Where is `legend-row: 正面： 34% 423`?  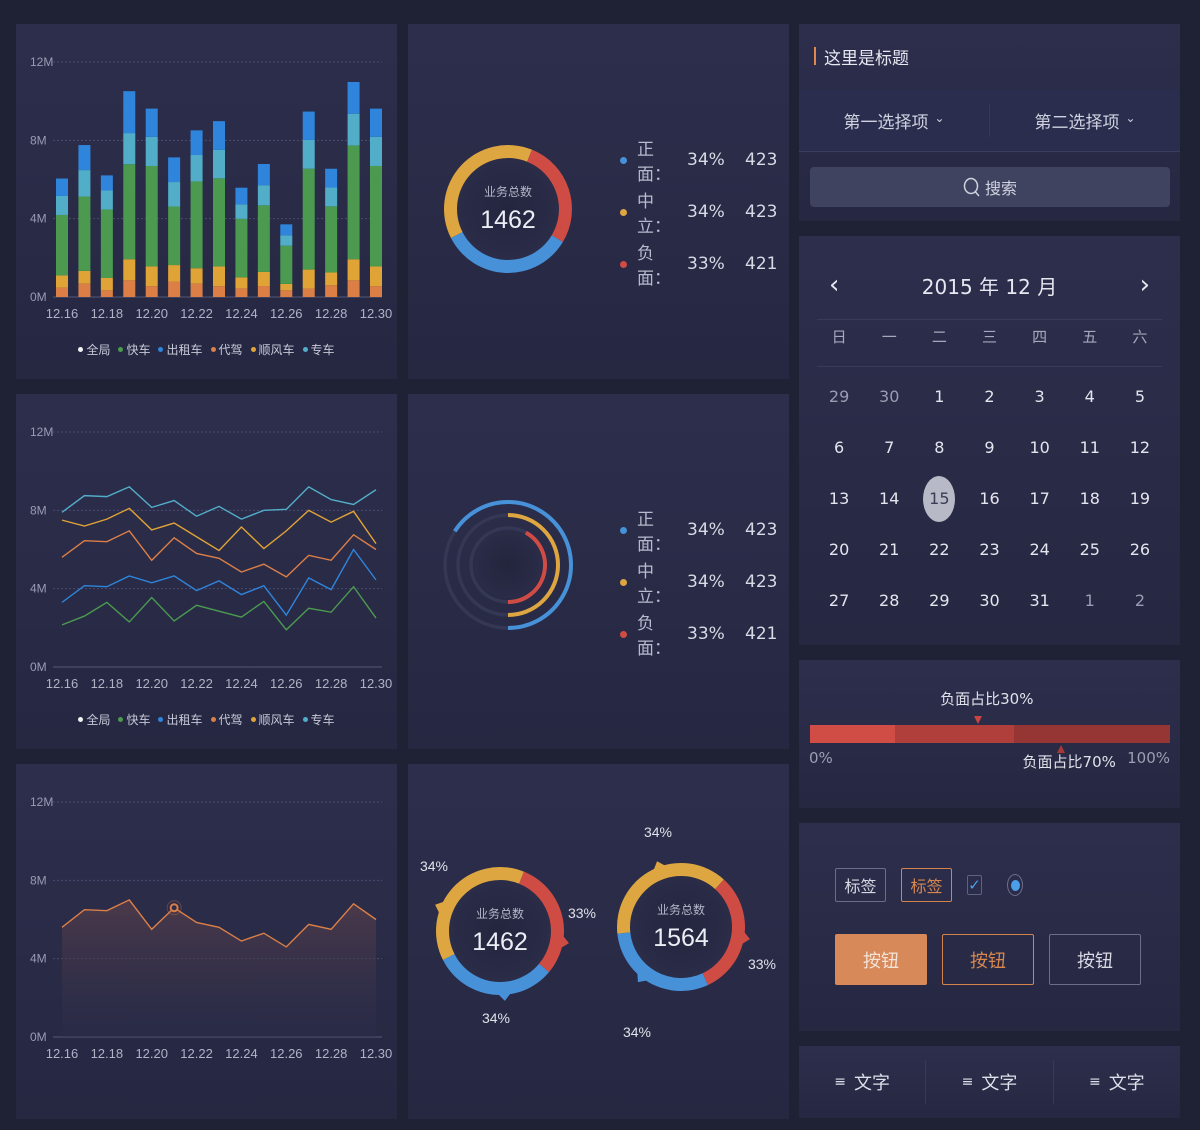 legend-row: 正面： 34% 423 is located at coordinates (698, 530).